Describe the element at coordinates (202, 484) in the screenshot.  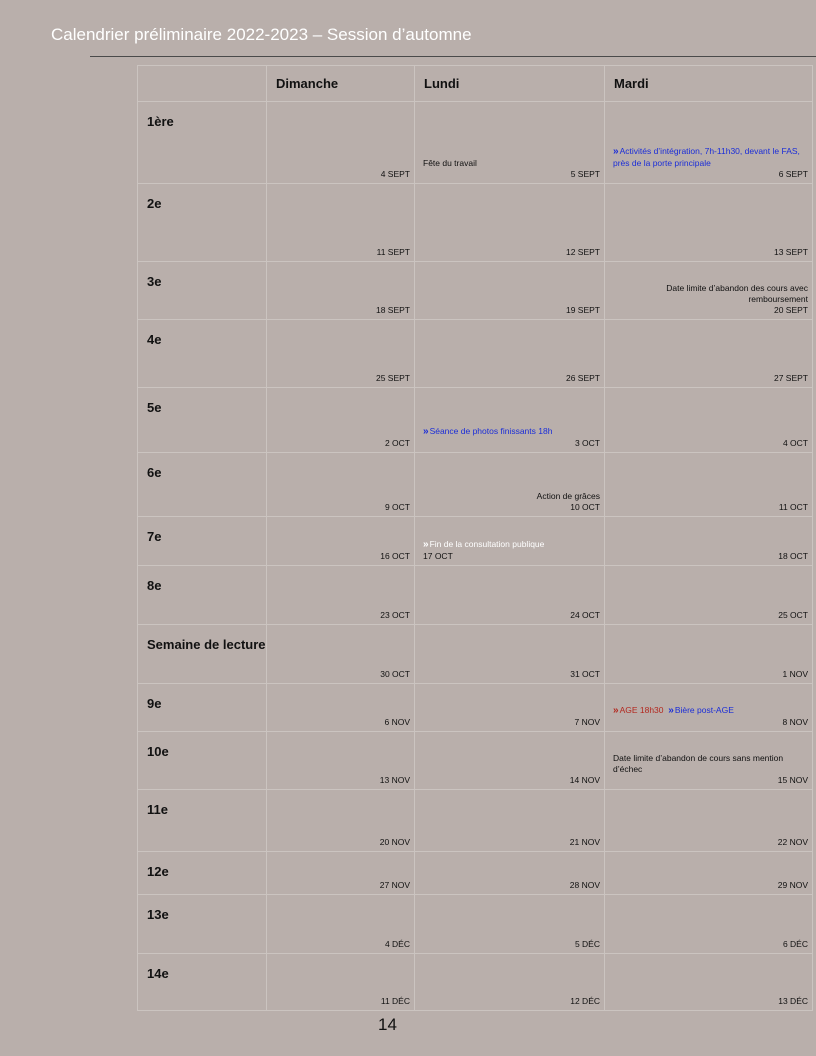
I see `week-cell: 6e` at that location.